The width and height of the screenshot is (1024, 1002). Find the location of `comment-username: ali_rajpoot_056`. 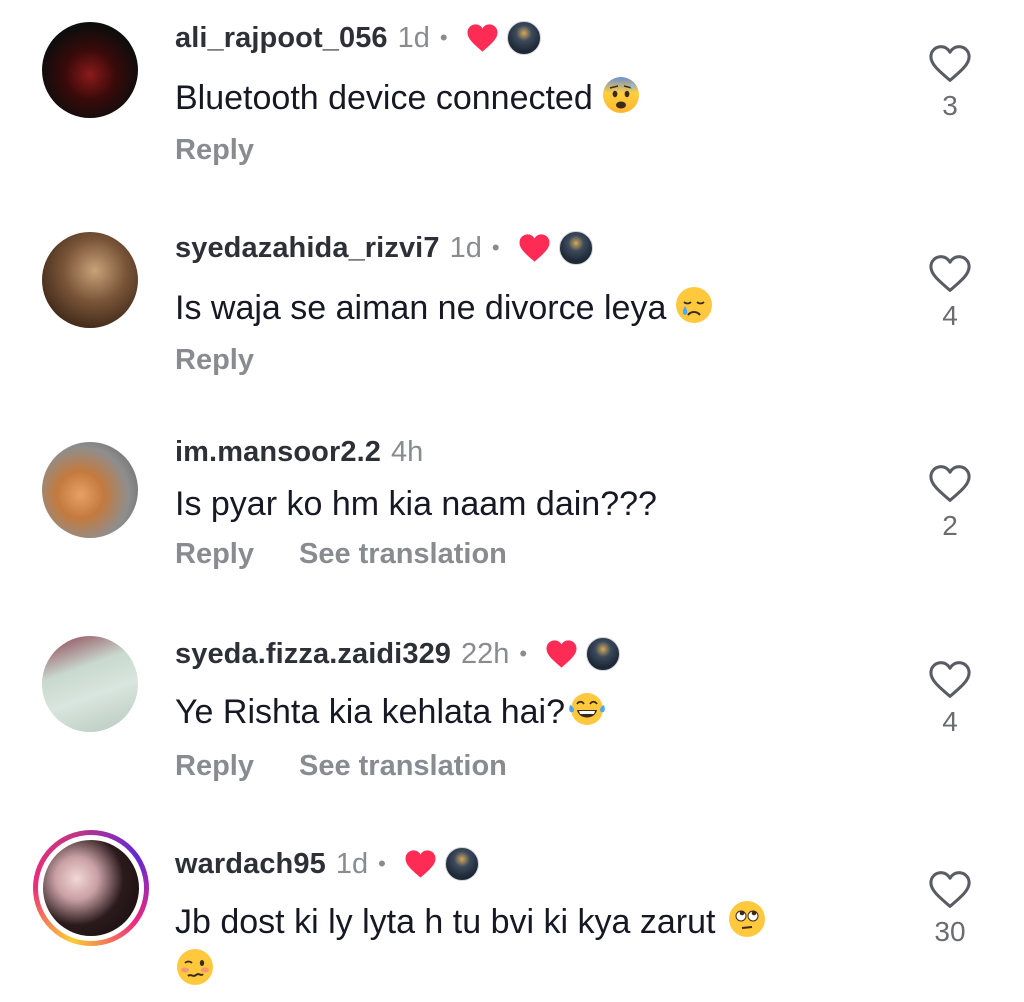

comment-username: ali_rajpoot_056 is located at coordinates (281, 38).